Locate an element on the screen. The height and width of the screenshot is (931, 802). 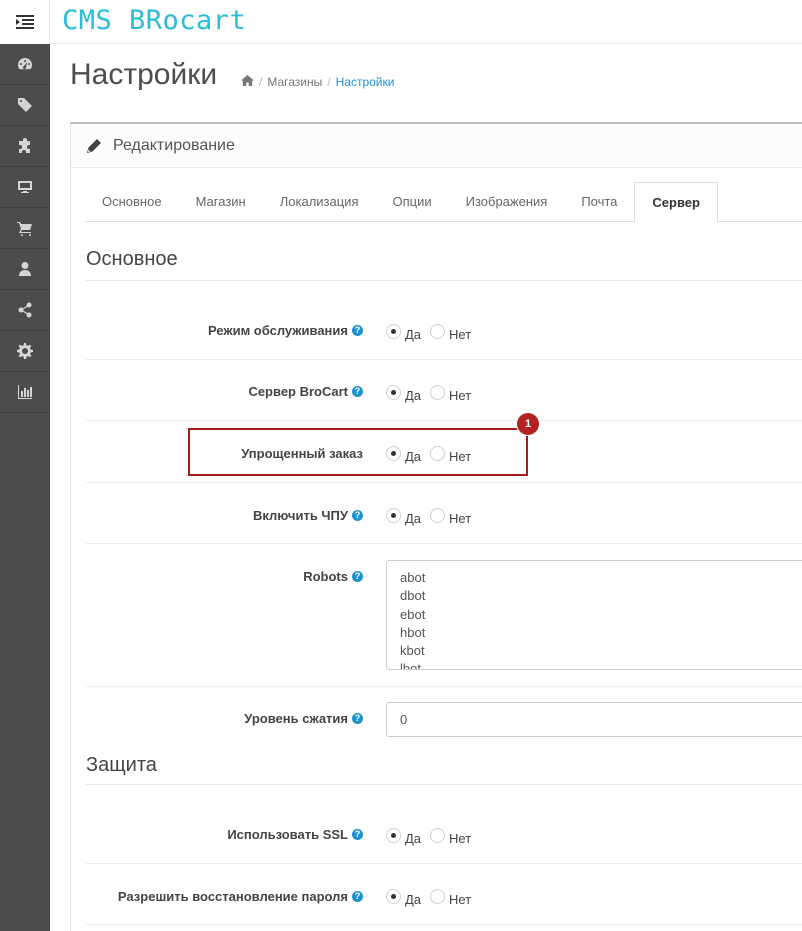
menu-toggle-button is located at coordinates (25, 22).